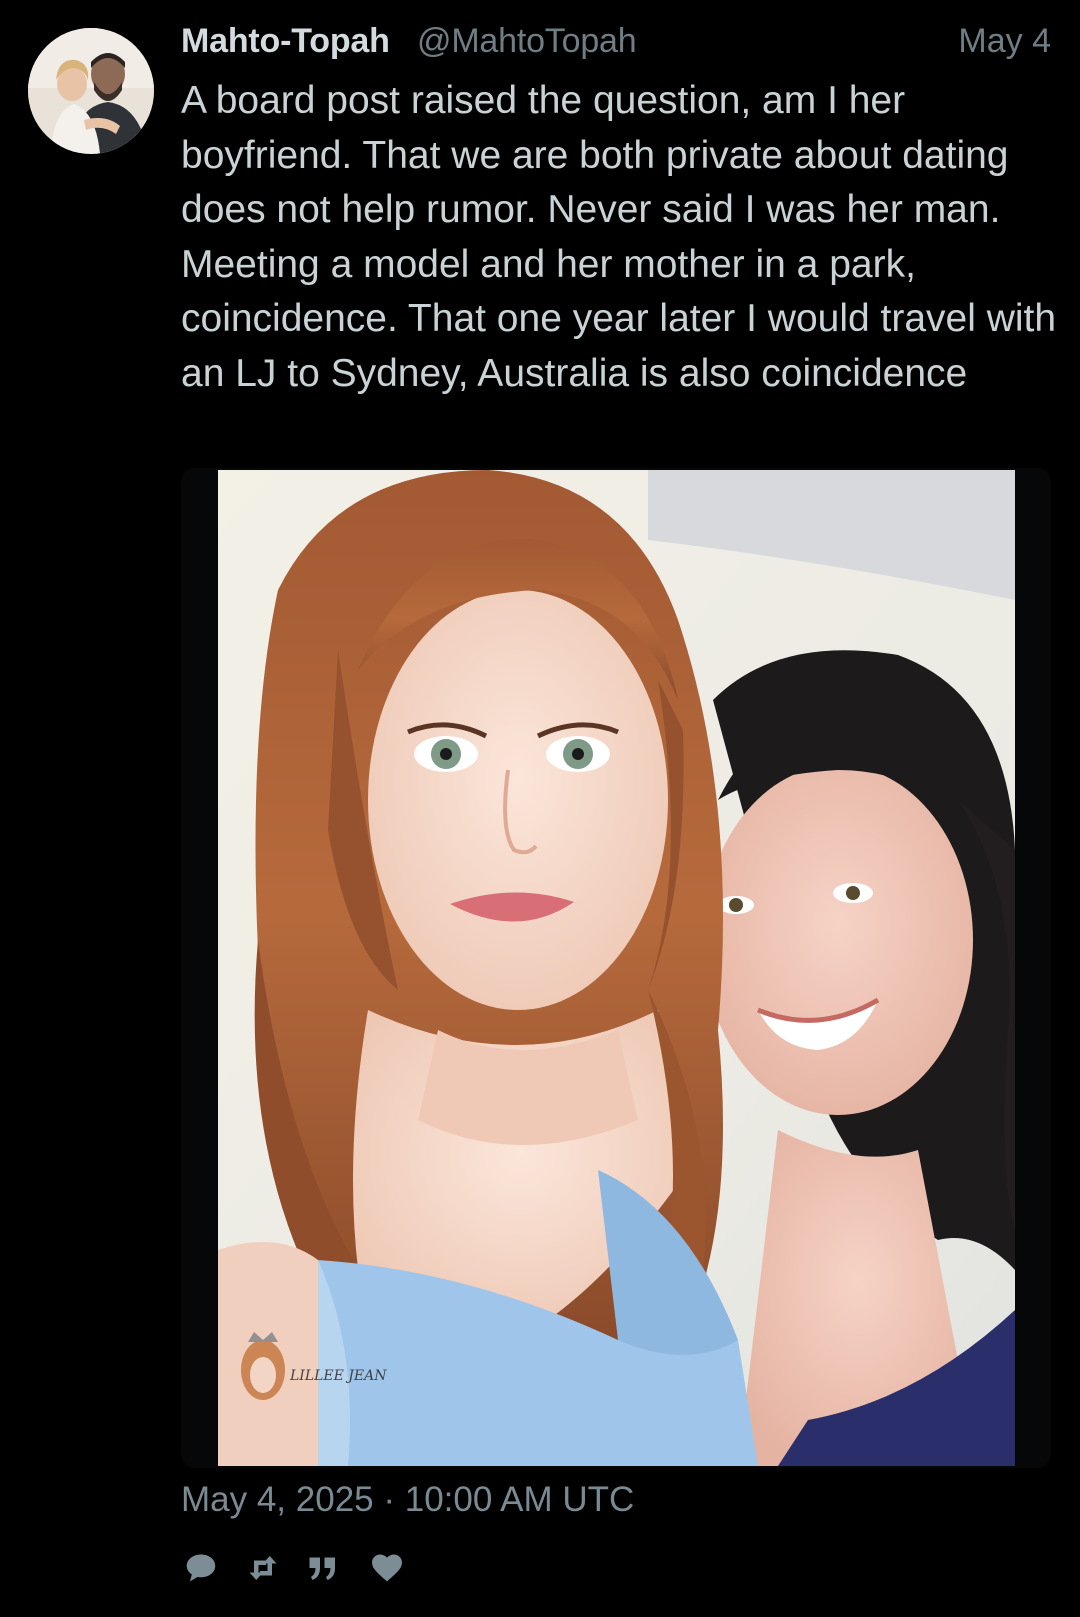  I want to click on quote-icon, so click(322, 1568).